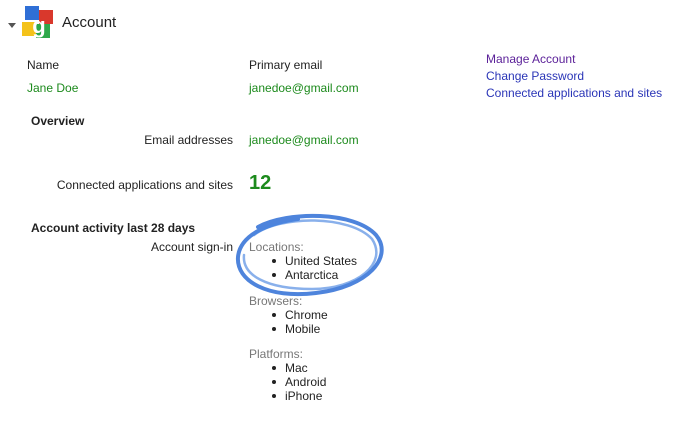 Image resolution: width=675 pixels, height=423 pixels. What do you see at coordinates (303, 275) in the screenshot?
I see `list-item: Antarctica` at bounding box center [303, 275].